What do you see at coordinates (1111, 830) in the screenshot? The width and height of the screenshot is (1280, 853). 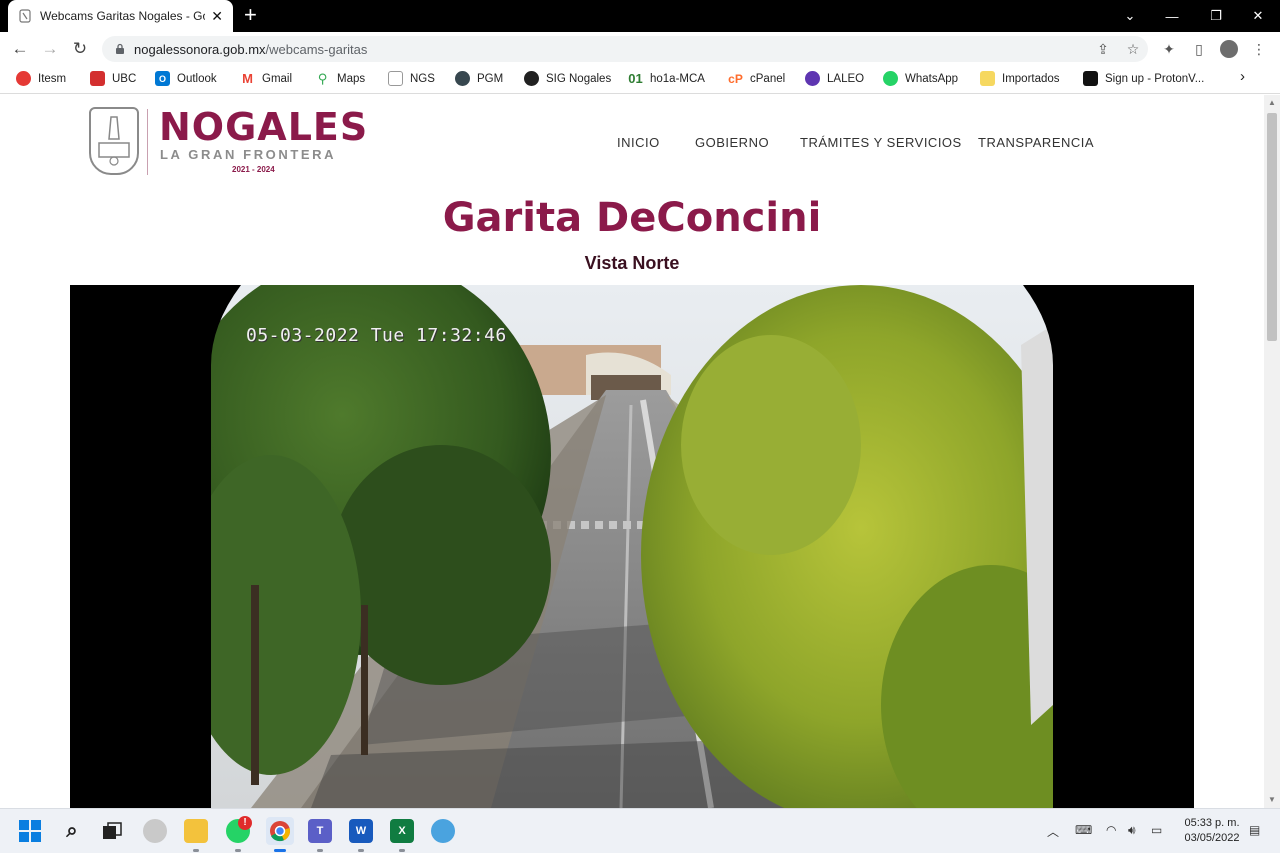 I see `wifi-icon: ◠` at bounding box center [1111, 830].